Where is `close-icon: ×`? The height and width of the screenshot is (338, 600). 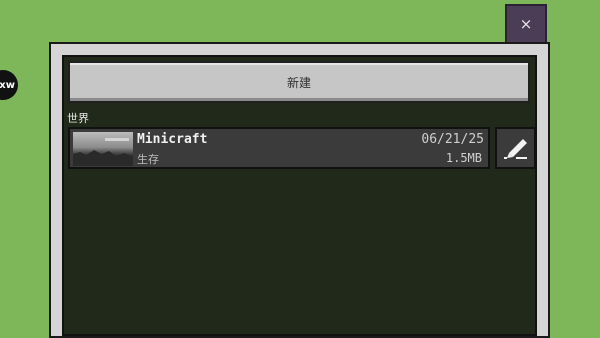 close-icon: × is located at coordinates (526, 24).